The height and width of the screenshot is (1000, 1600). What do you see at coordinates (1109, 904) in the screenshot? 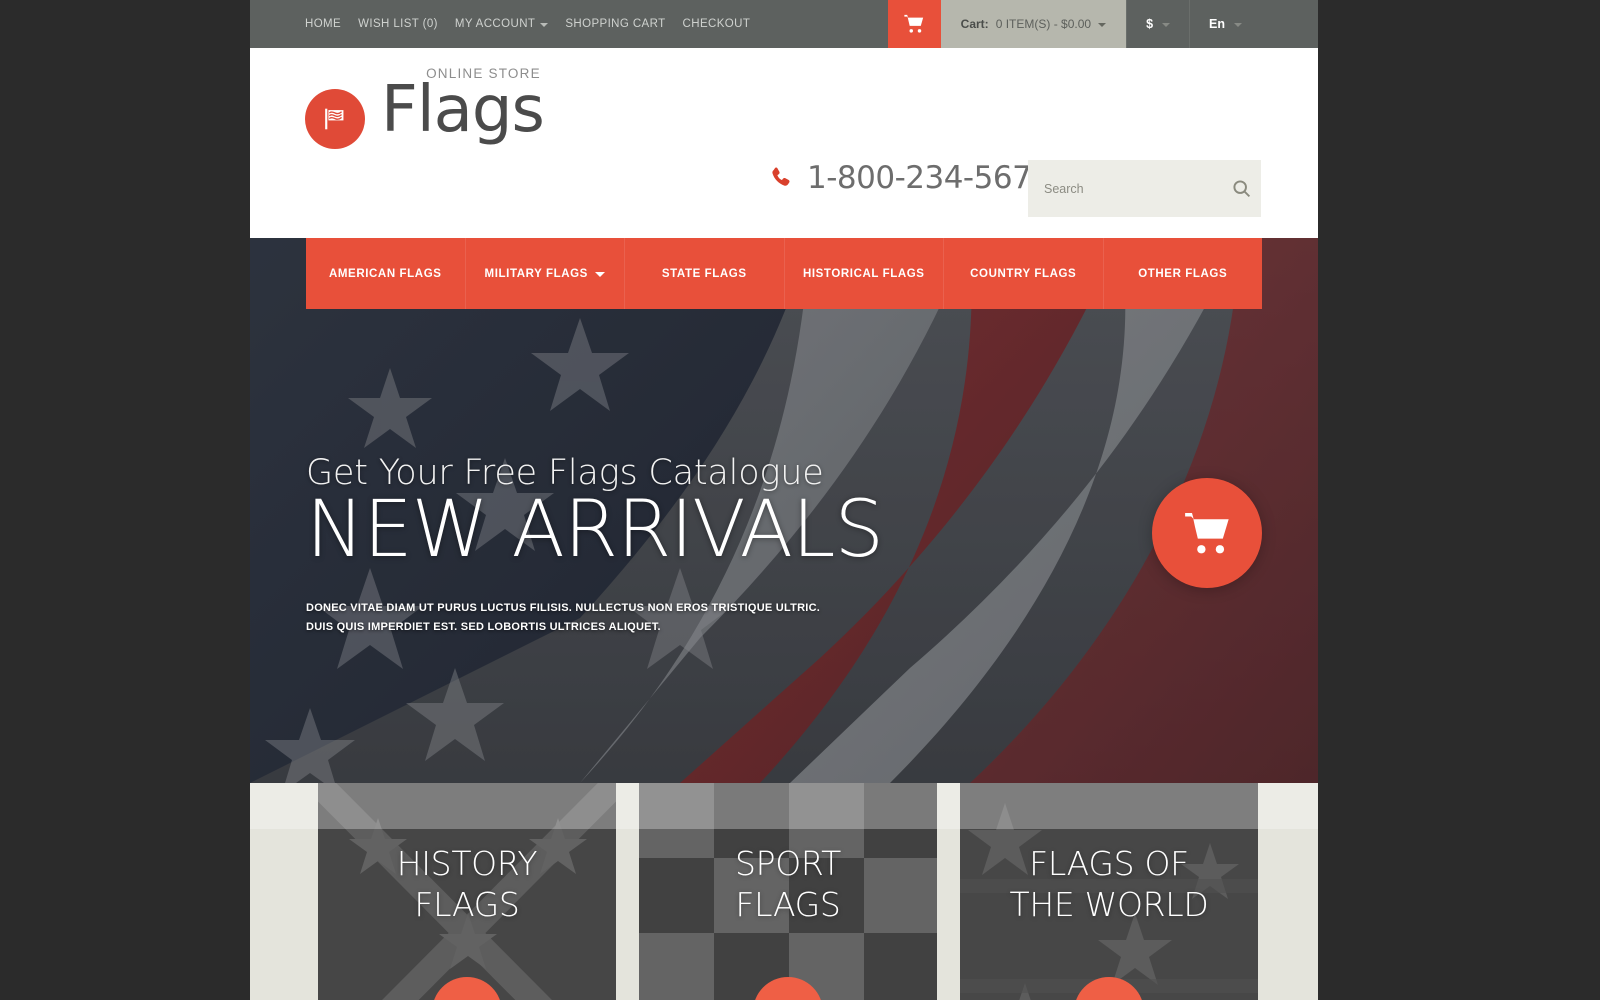
I see `category-label-line-2: THE WORLD` at bounding box center [1109, 904].